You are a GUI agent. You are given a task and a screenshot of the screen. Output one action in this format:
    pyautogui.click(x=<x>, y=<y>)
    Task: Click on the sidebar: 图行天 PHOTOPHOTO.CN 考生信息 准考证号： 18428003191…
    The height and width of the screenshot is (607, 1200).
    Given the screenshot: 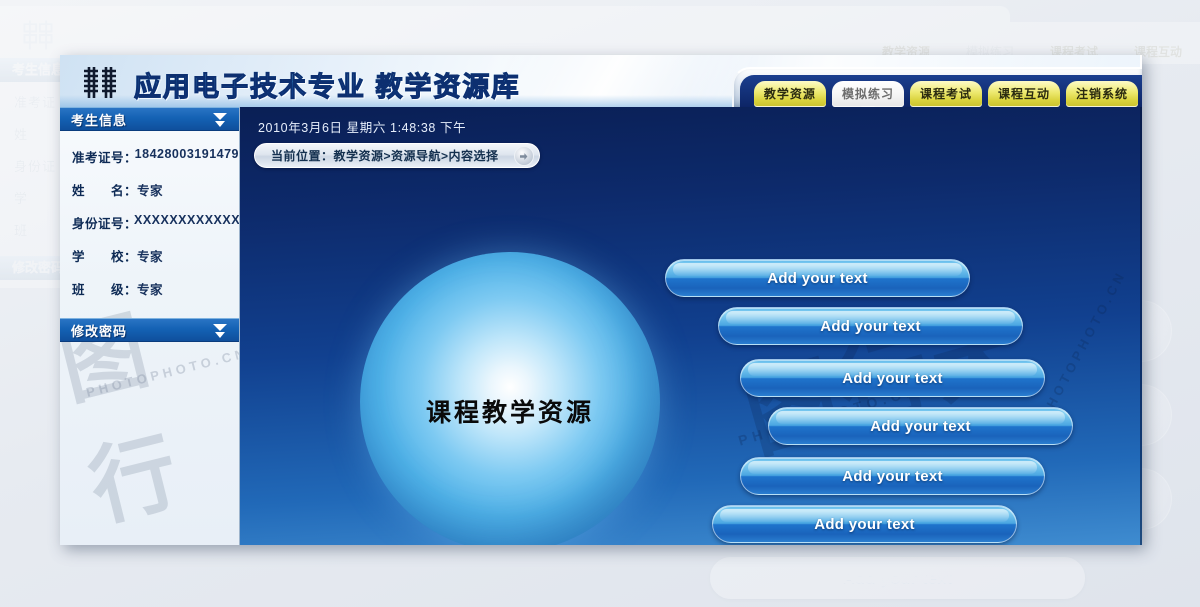 What is the action you would take?
    pyautogui.click(x=150, y=326)
    